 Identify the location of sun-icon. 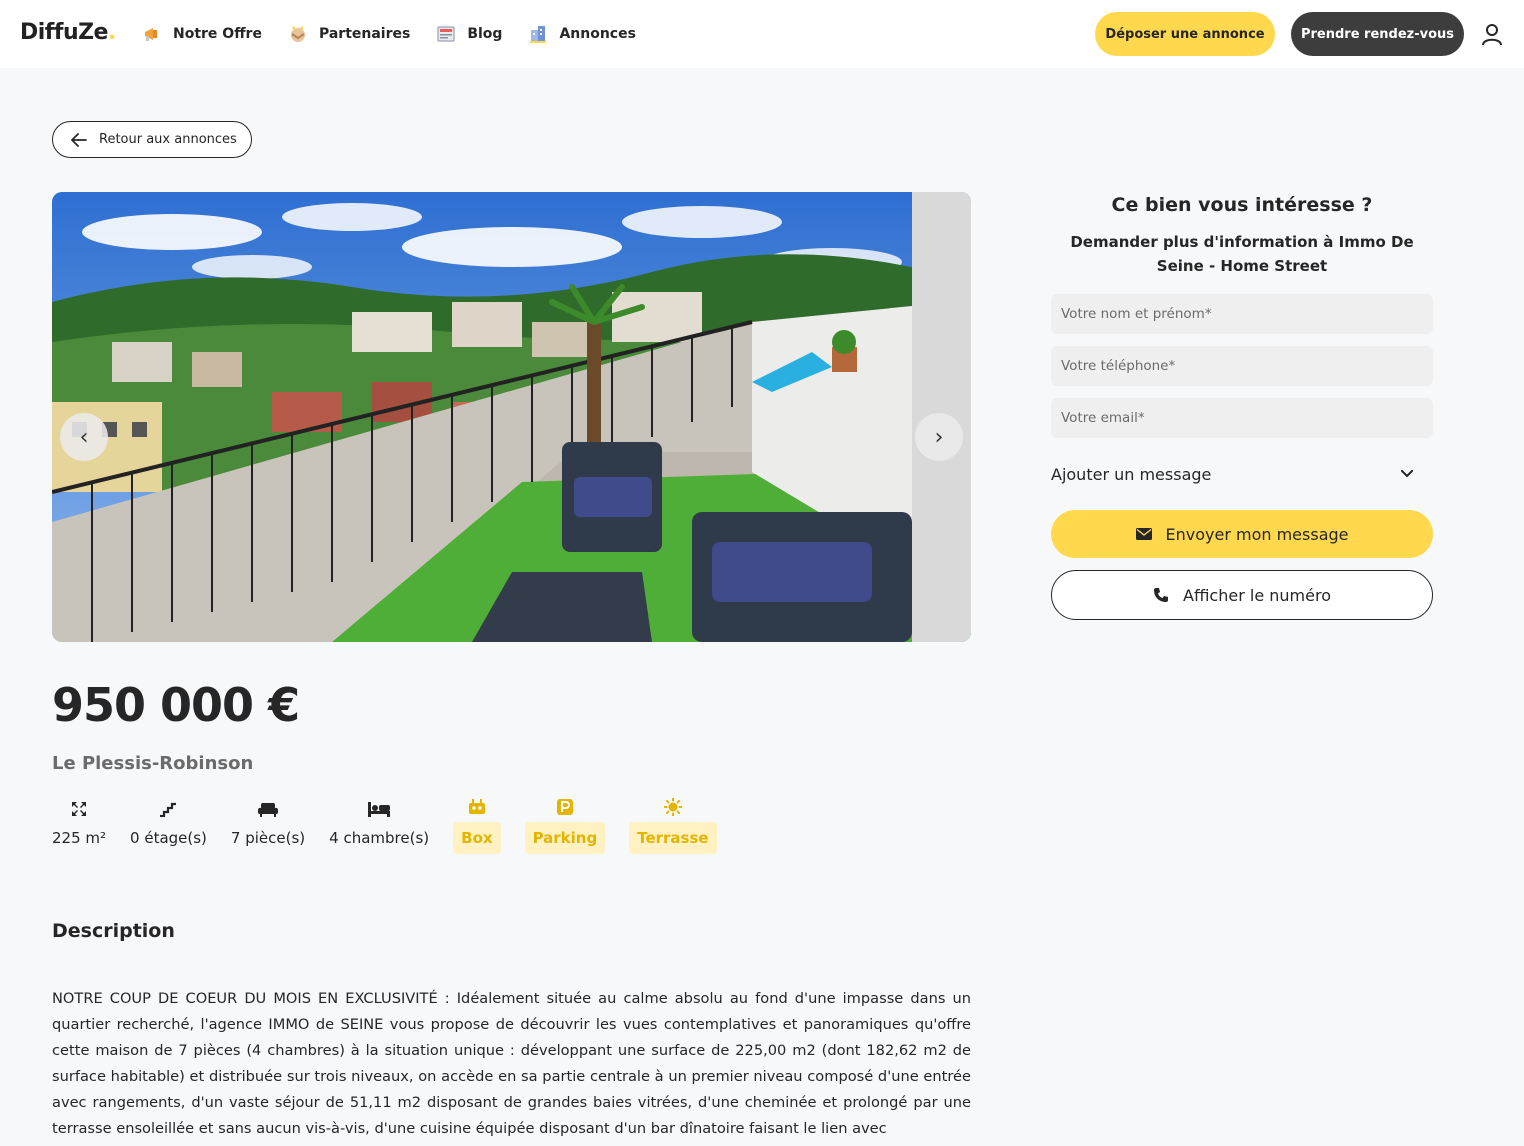
(672, 807).